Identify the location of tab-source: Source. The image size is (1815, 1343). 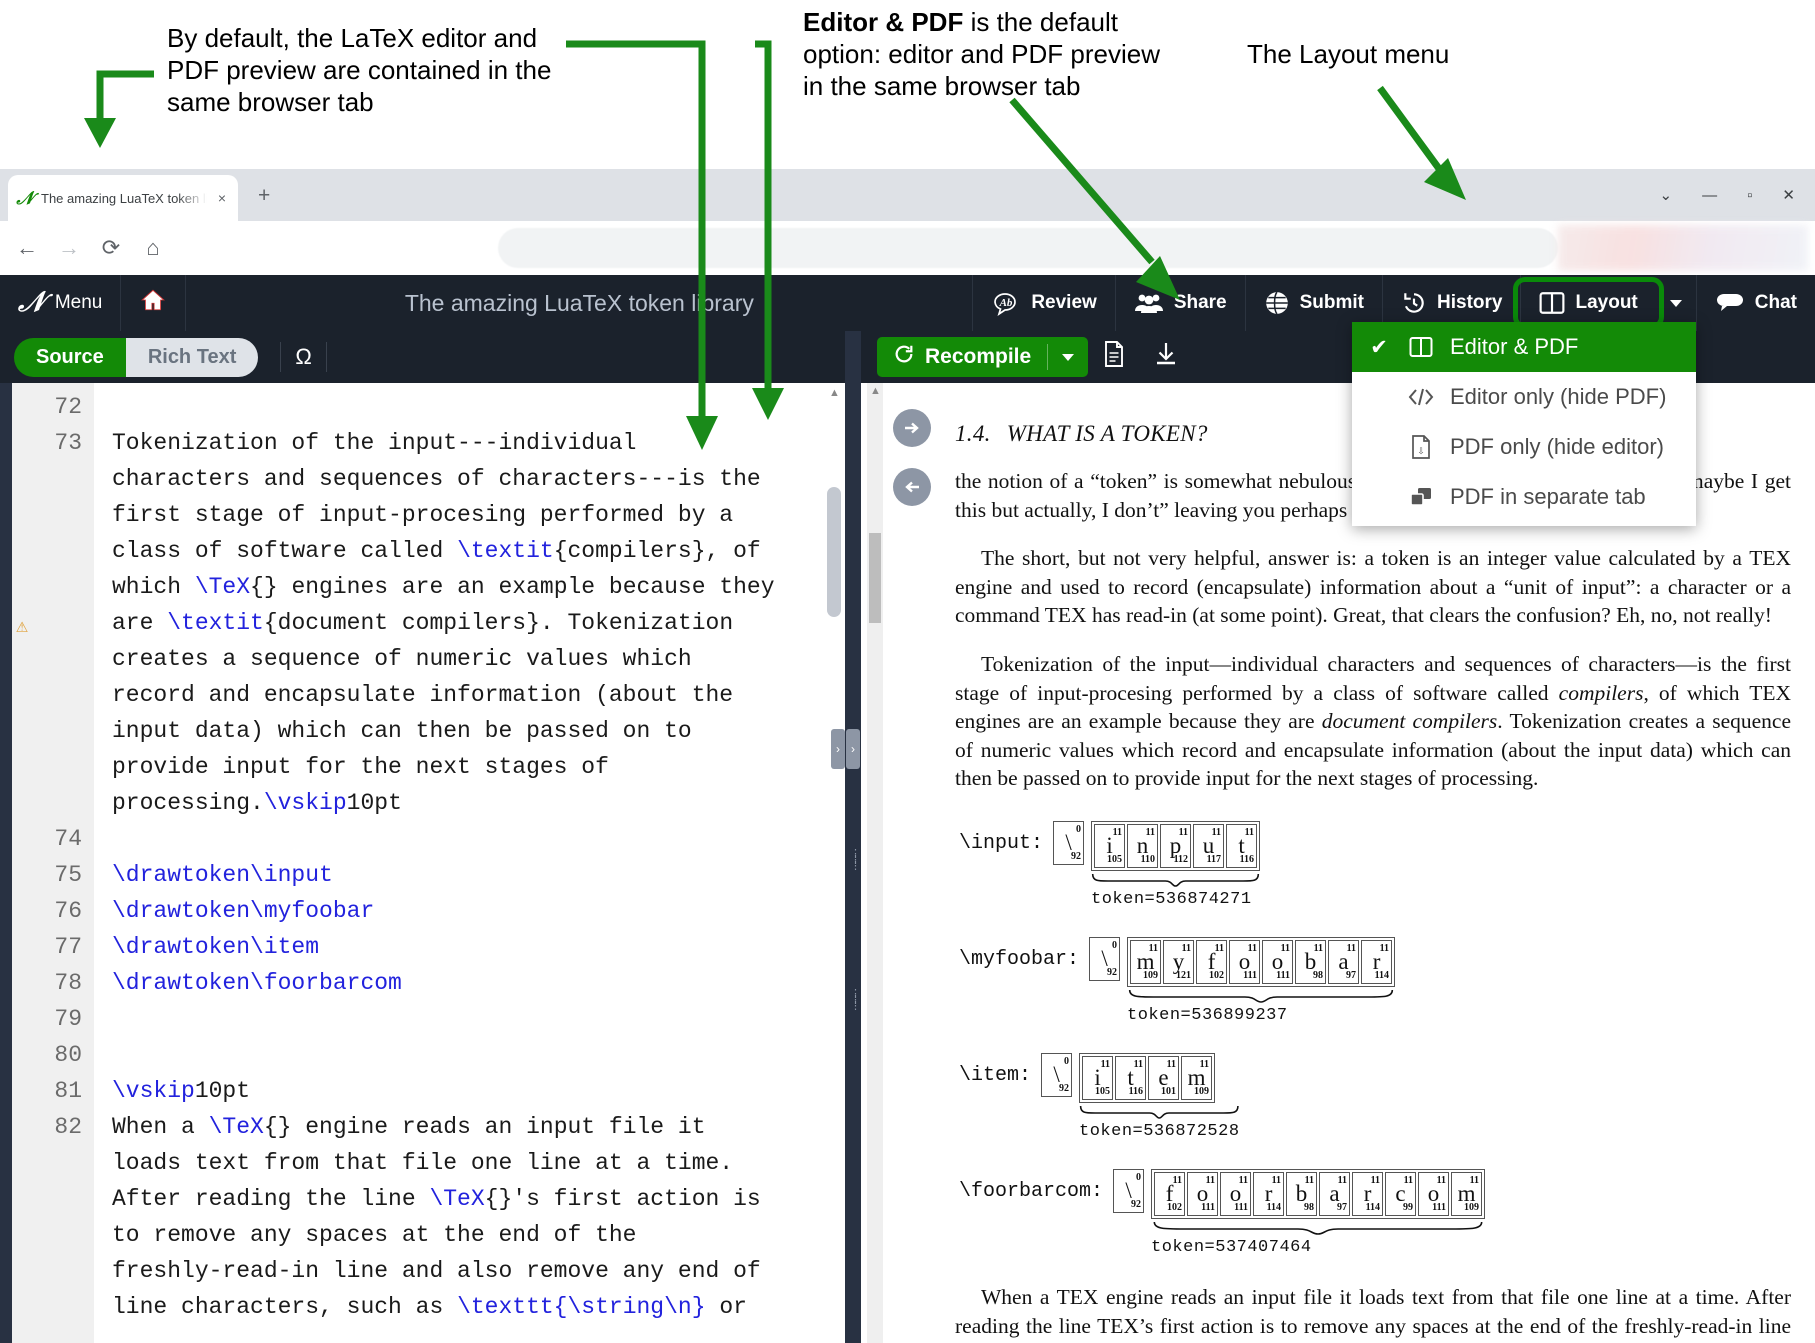
(70, 357).